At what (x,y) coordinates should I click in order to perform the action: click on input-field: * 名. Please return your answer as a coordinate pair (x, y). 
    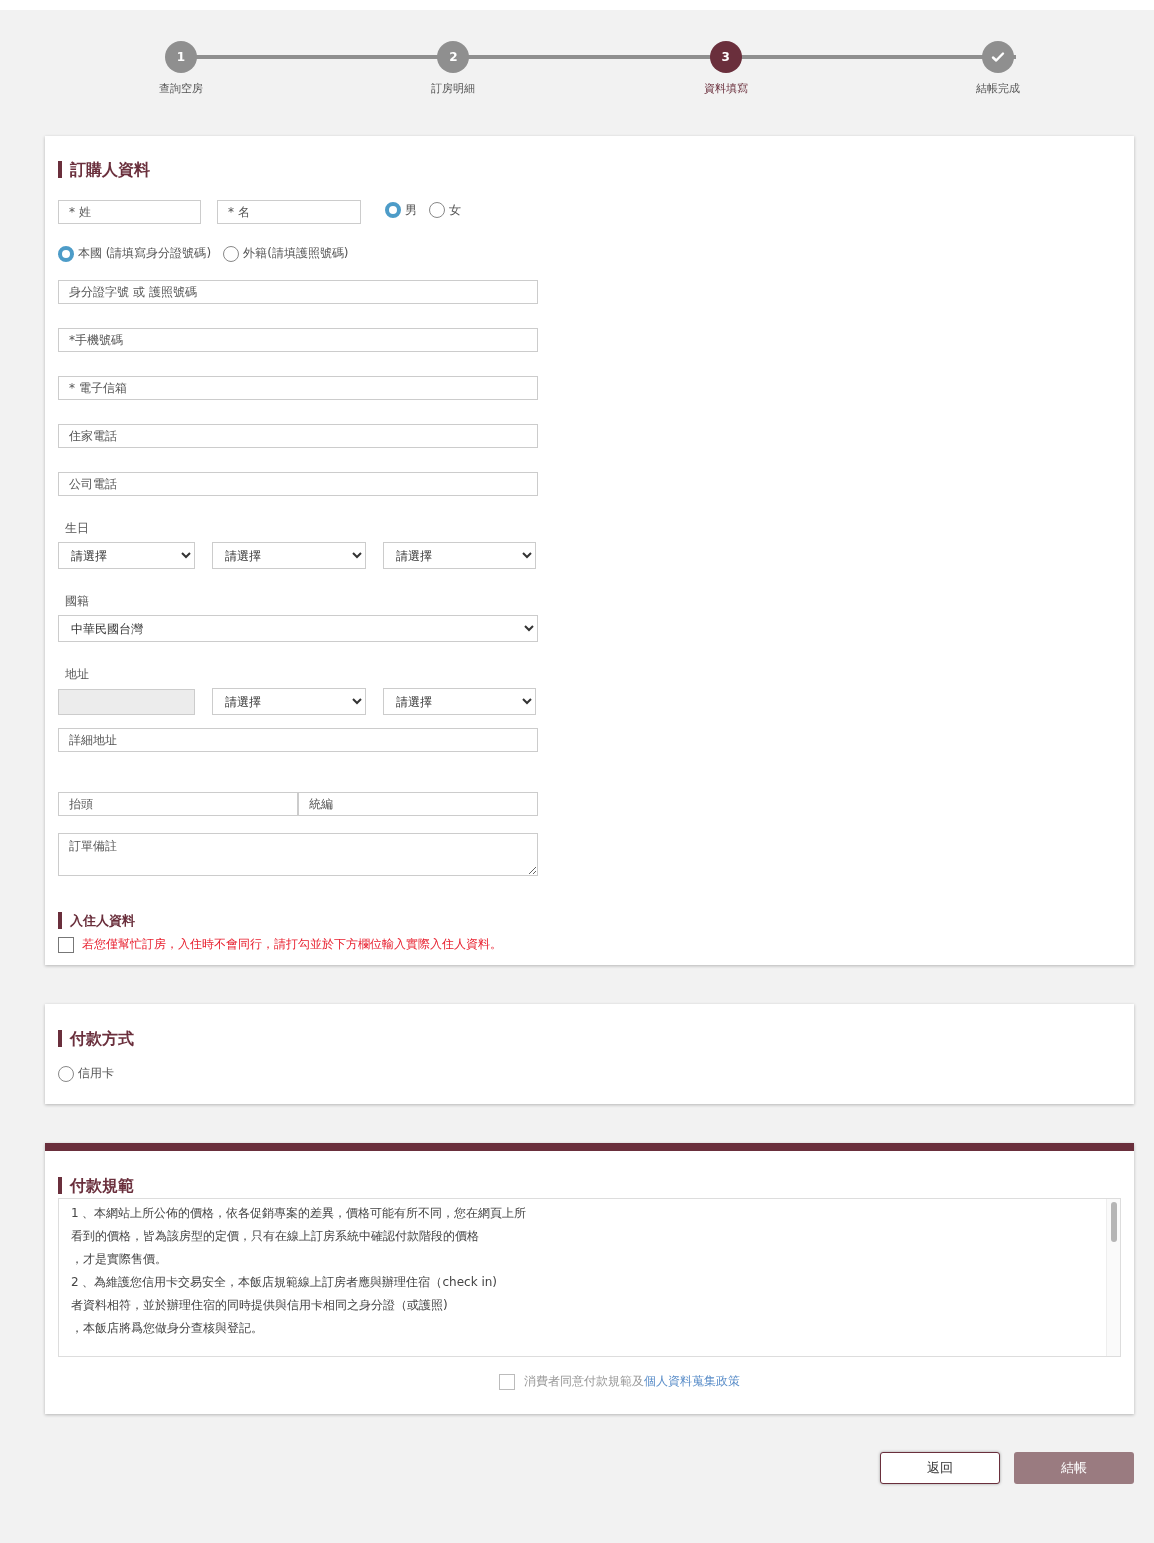
    Looking at the image, I should click on (289, 212).